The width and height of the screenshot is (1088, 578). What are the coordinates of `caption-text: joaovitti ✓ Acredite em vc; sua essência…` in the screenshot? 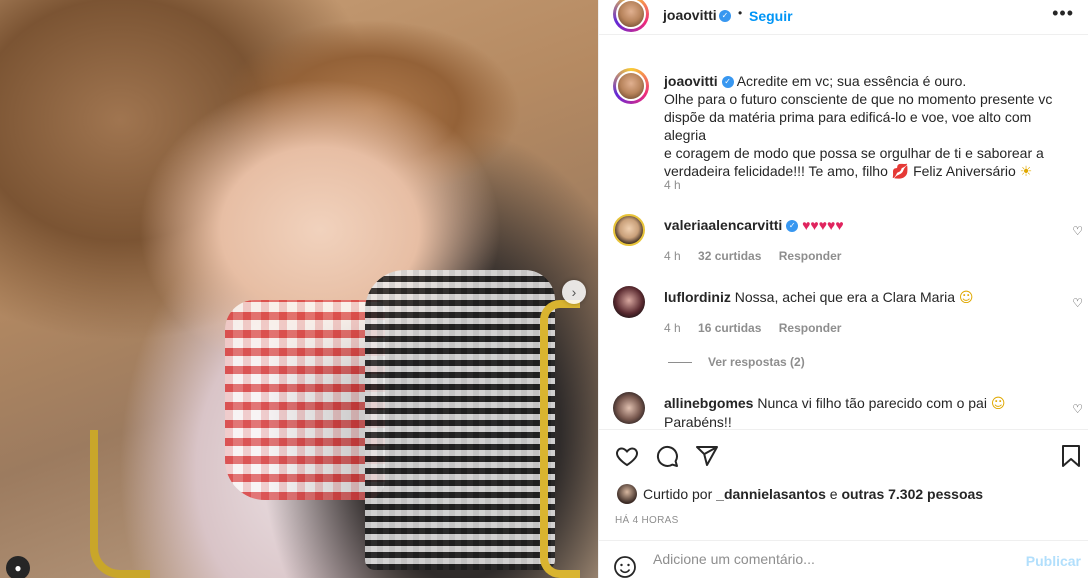 It's located at (868, 126).